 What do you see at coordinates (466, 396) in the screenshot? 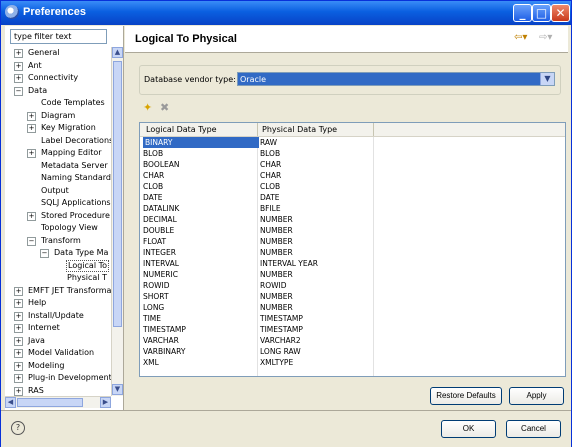
I see `restore-defaults-button: Restore Defaults` at bounding box center [466, 396].